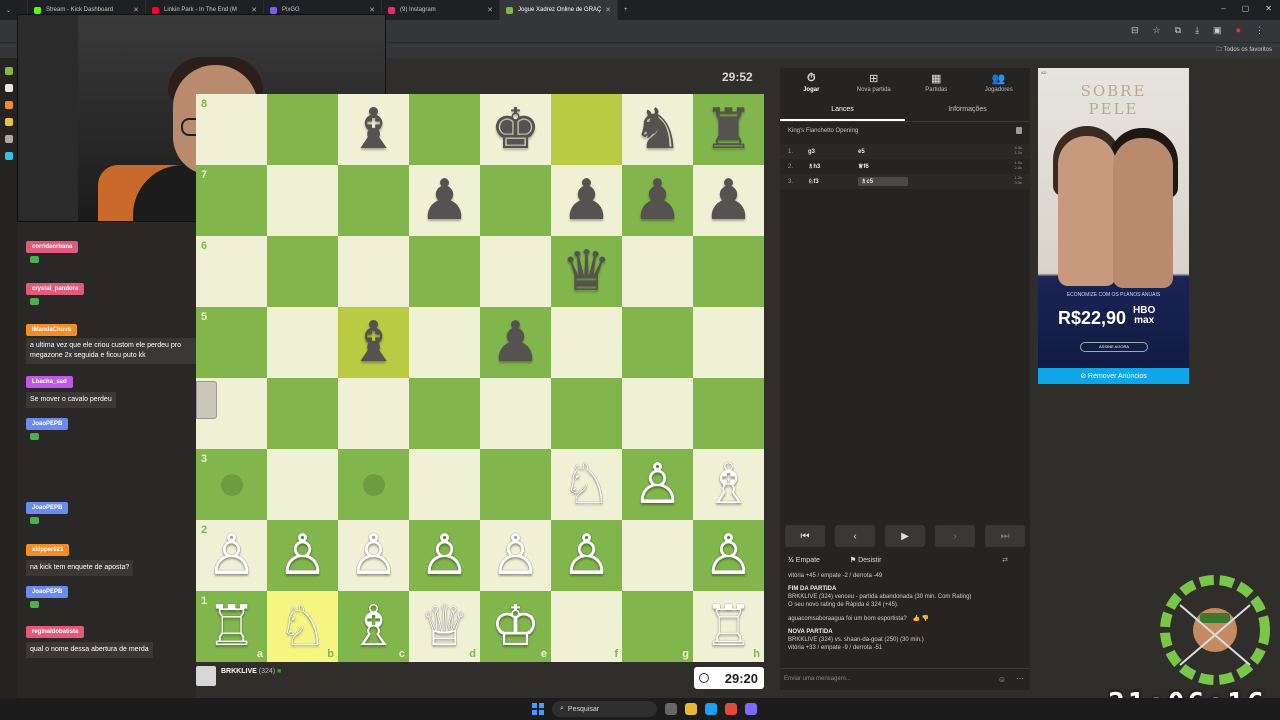 The width and height of the screenshot is (1280, 720). What do you see at coordinates (206, 676) in the screenshot?
I see `player-avatar` at bounding box center [206, 676].